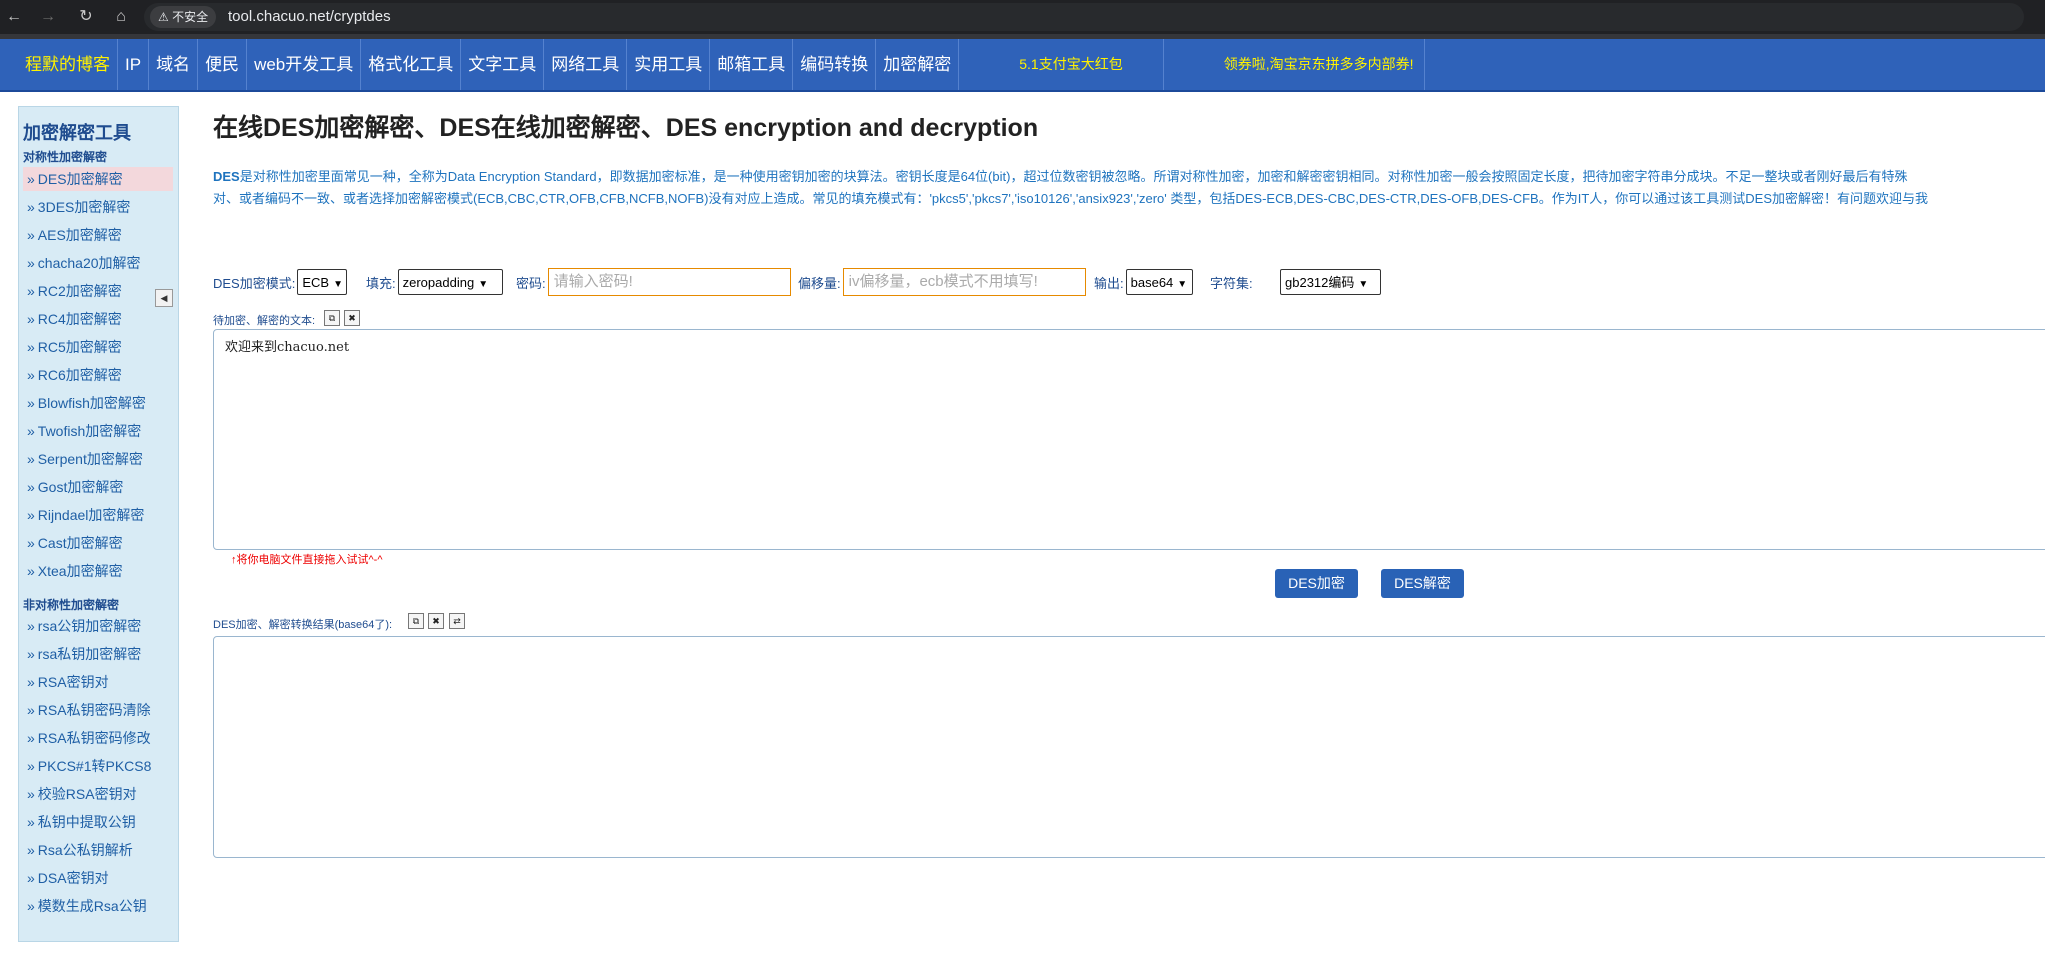 The height and width of the screenshot is (961, 2045). Describe the element at coordinates (98, 822) in the screenshot. I see `sidebar-item: » 私钥中提取公钥` at that location.